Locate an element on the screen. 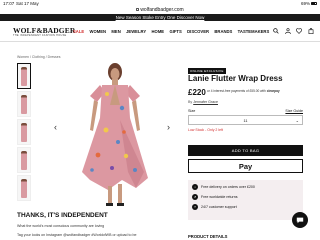  size-select: 11 ⌄ is located at coordinates (245, 120).